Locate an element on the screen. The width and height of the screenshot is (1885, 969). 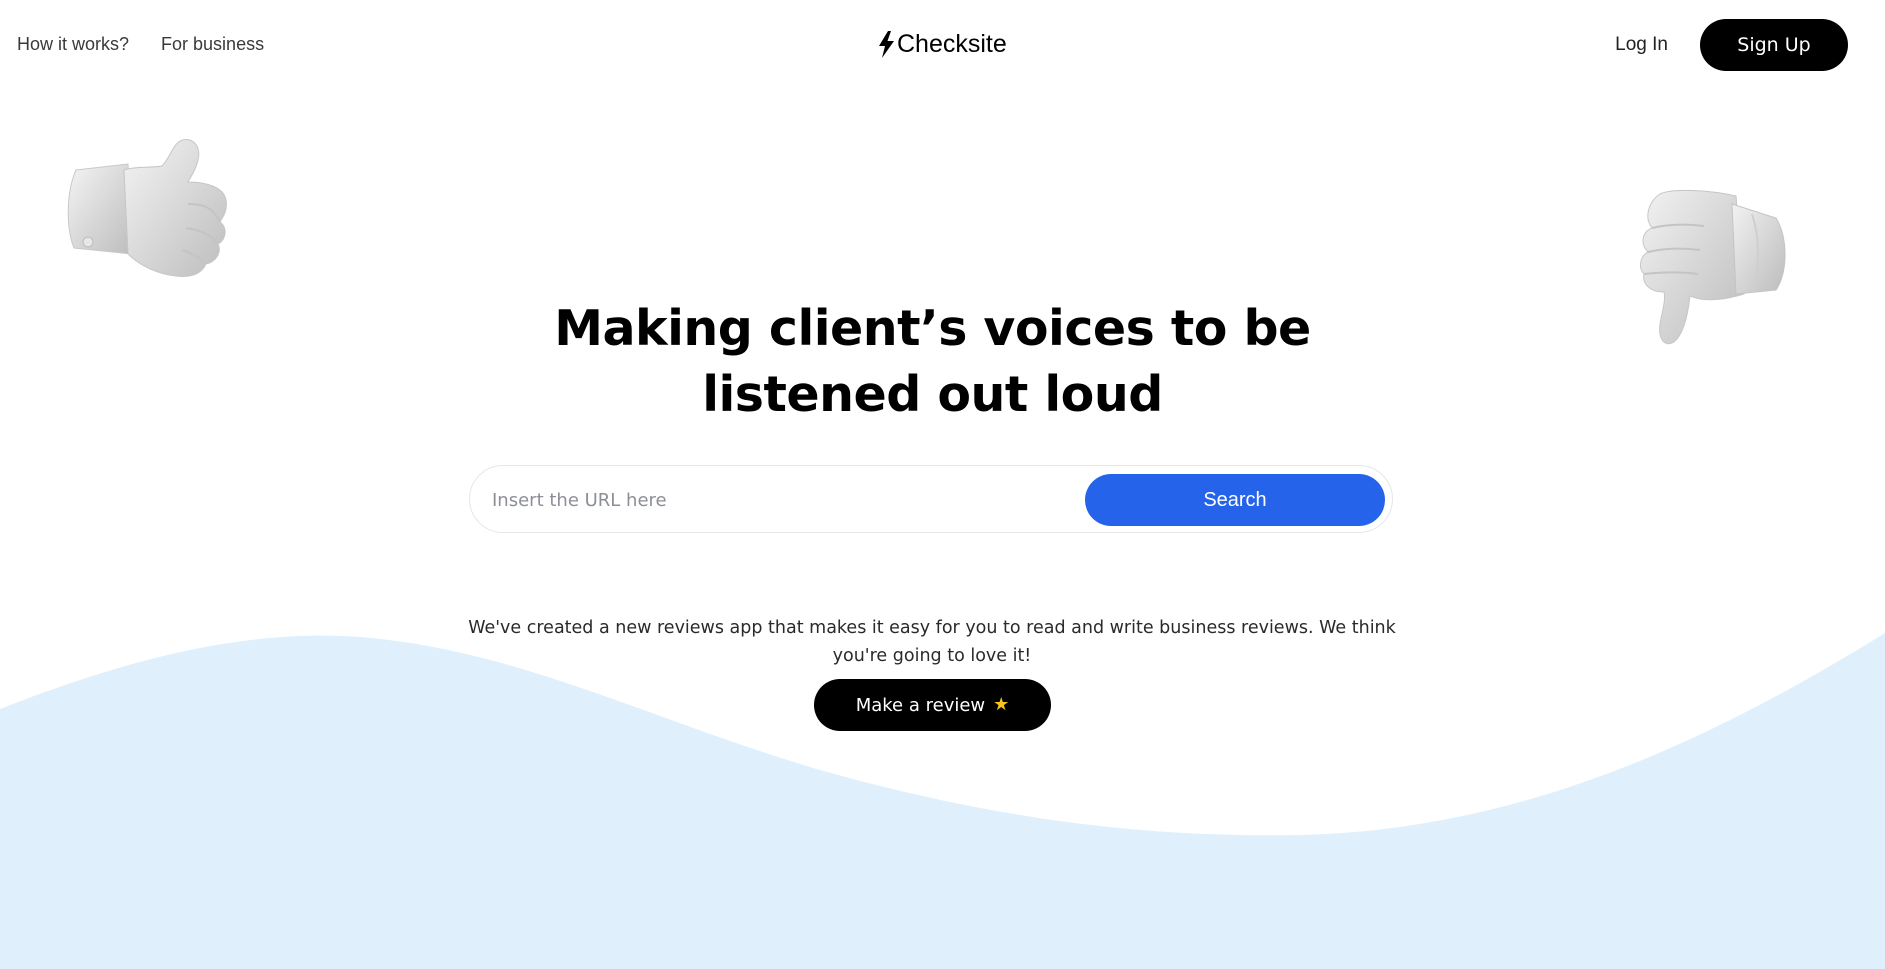
nav-link-how-it-works: How it works? is located at coordinates (73, 44).